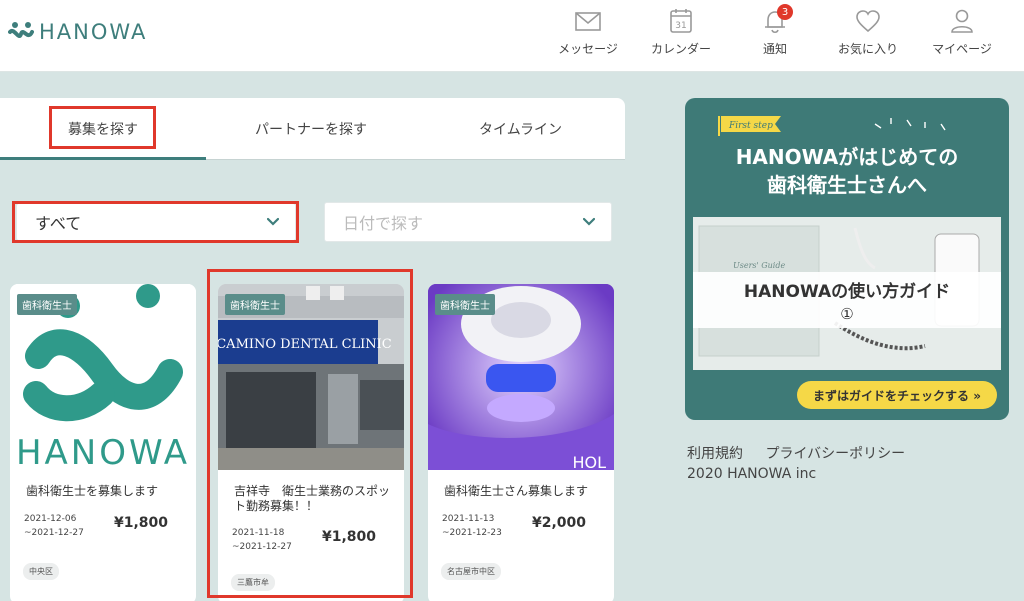 This screenshot has height=601, width=1024. I want to click on footer-links: 利用規約 プライバシーポリシー, so click(805, 453).